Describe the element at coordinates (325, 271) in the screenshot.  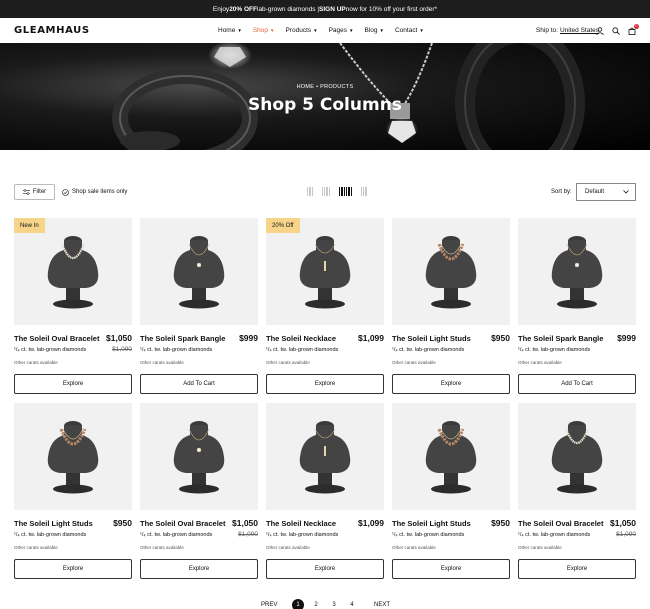
I see `product-image: 20% Off` at that location.